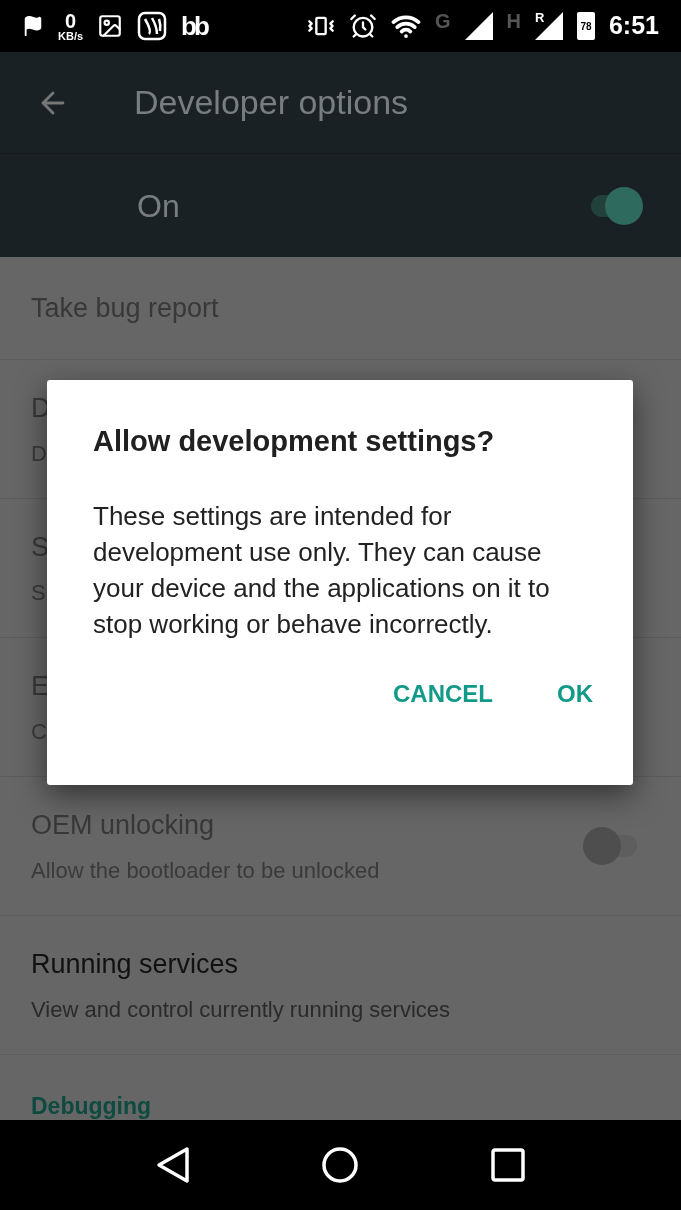 This screenshot has height=1210, width=681. What do you see at coordinates (322, 570) in the screenshot?
I see `dialog-message: These settings are intended for development use only. They can cause your device and the applications on it to stop working or behave incorrectly.` at bounding box center [322, 570].